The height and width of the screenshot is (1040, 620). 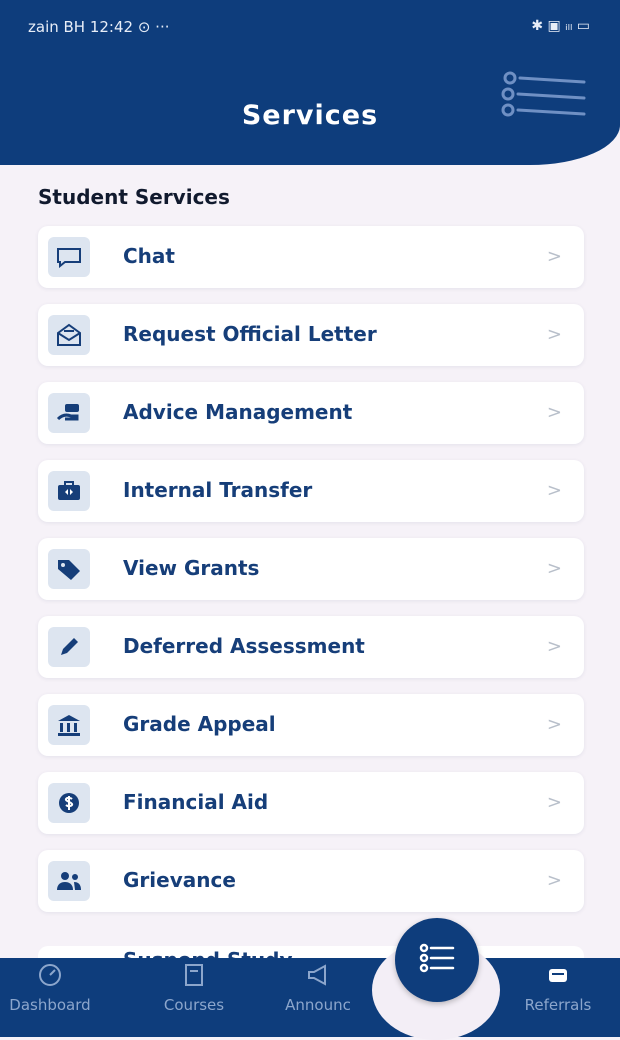 What do you see at coordinates (311, 257) in the screenshot?
I see `service-item-chat: Chat >` at bounding box center [311, 257].